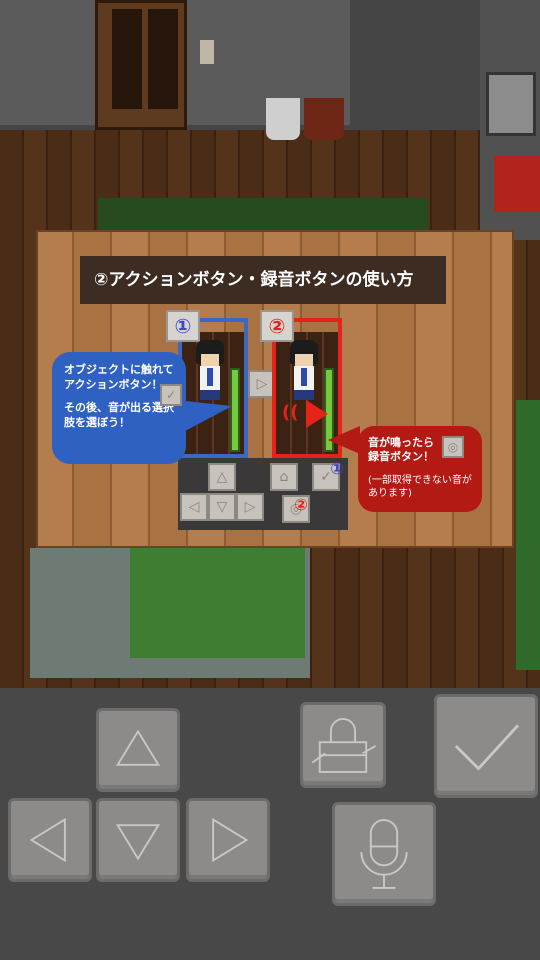  I want to click on check-icon: ✓, so click(171, 395).